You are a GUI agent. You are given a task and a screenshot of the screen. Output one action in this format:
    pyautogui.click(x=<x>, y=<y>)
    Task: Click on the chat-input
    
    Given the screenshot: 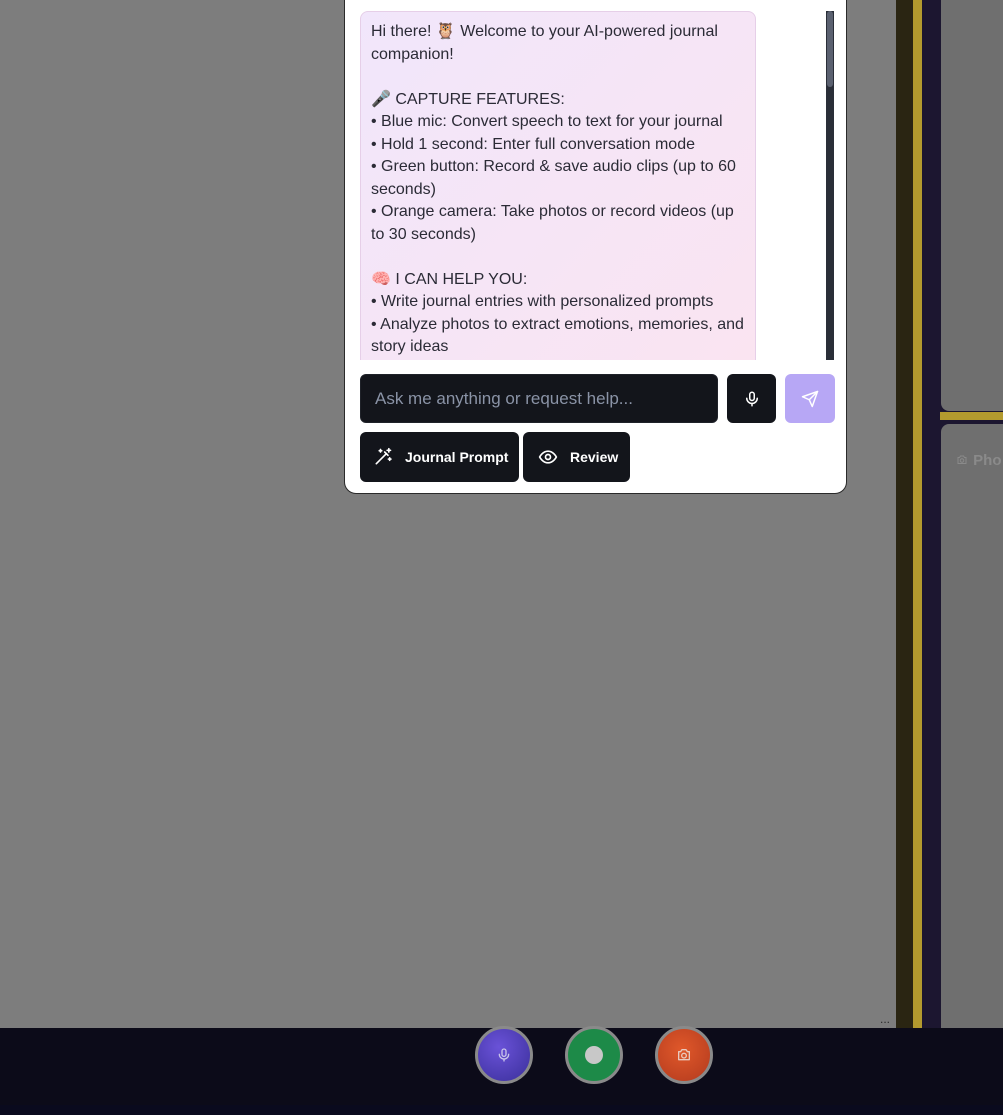 What is the action you would take?
    pyautogui.click(x=539, y=398)
    